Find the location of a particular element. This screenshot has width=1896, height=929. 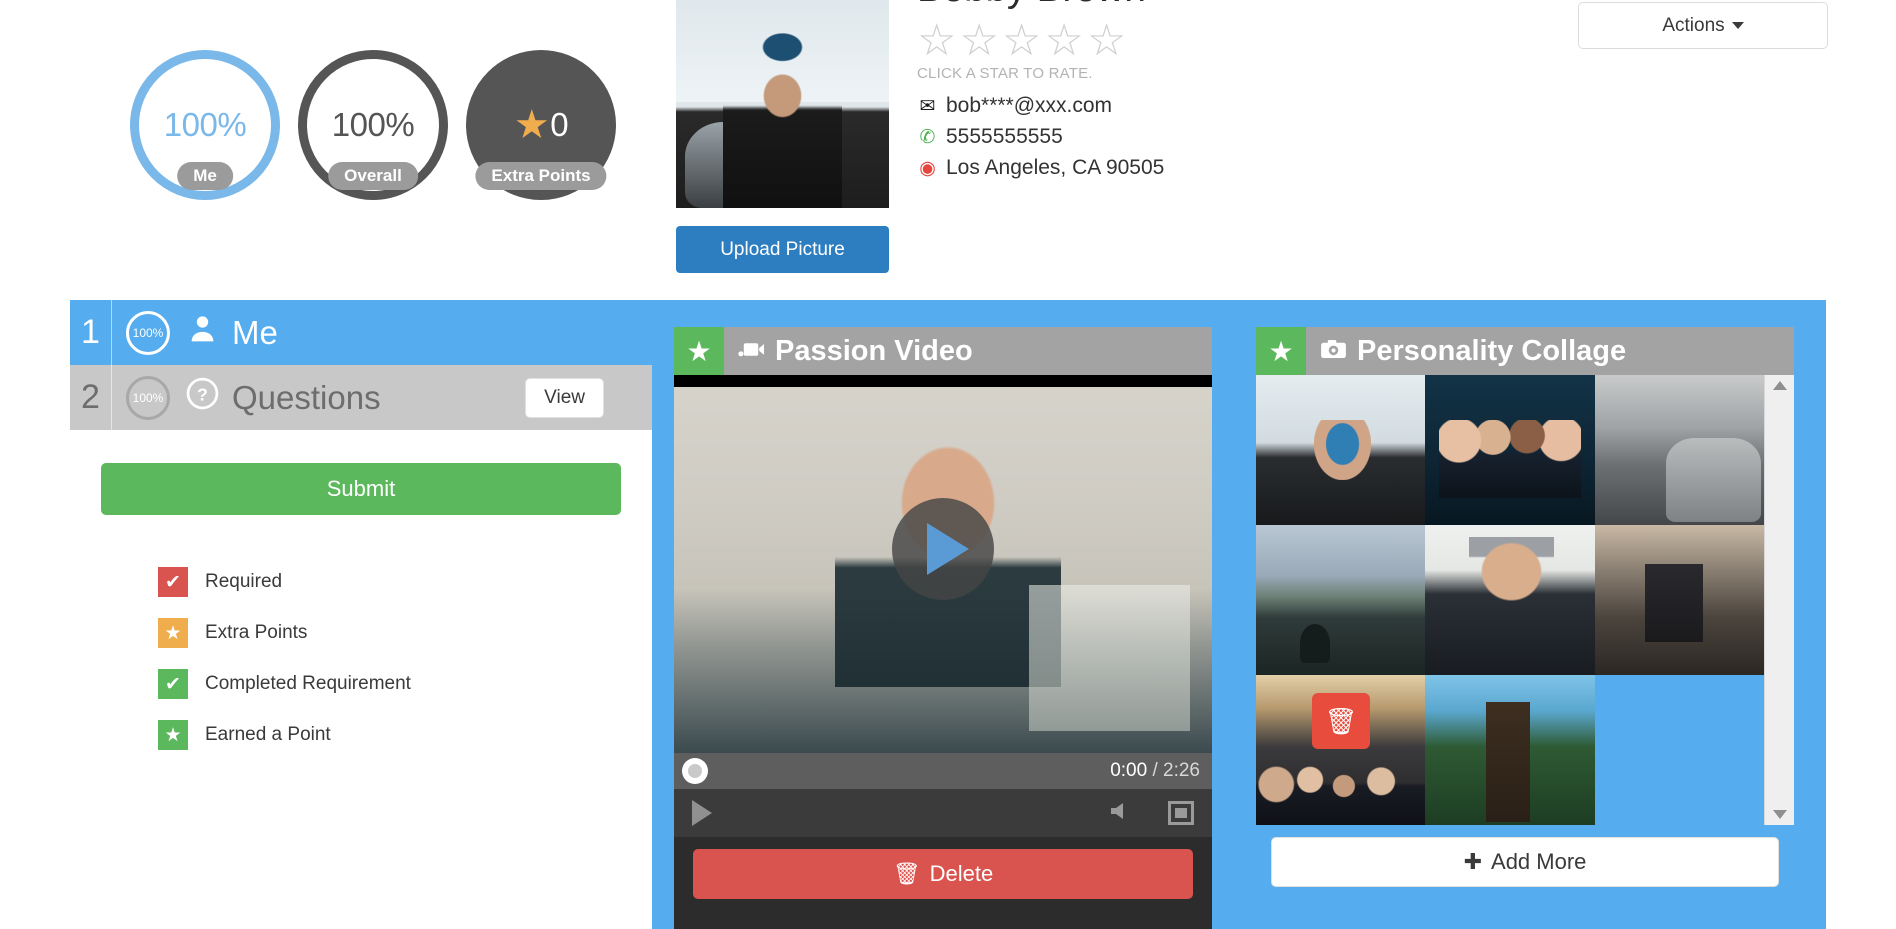

badge-label-me: Me is located at coordinates (205, 176).